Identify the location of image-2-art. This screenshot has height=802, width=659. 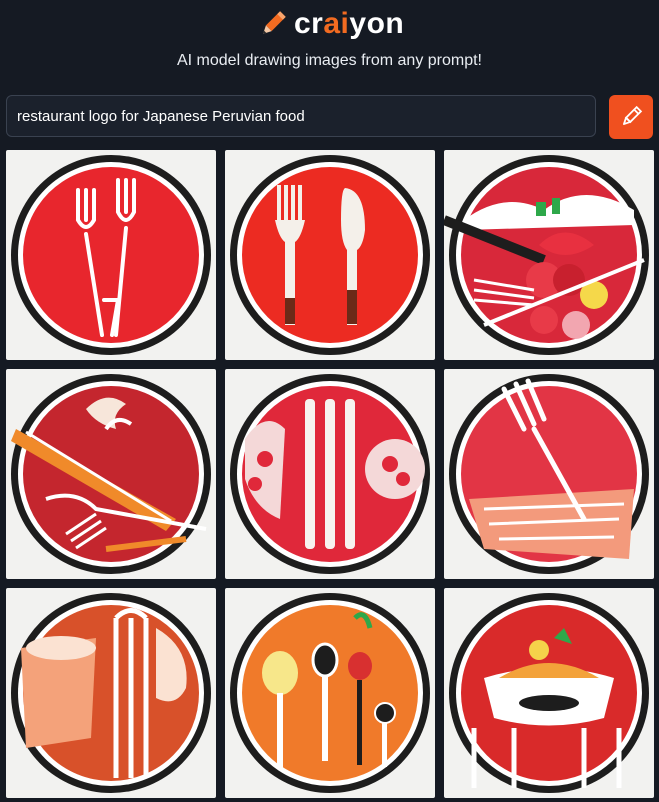
(330, 255).